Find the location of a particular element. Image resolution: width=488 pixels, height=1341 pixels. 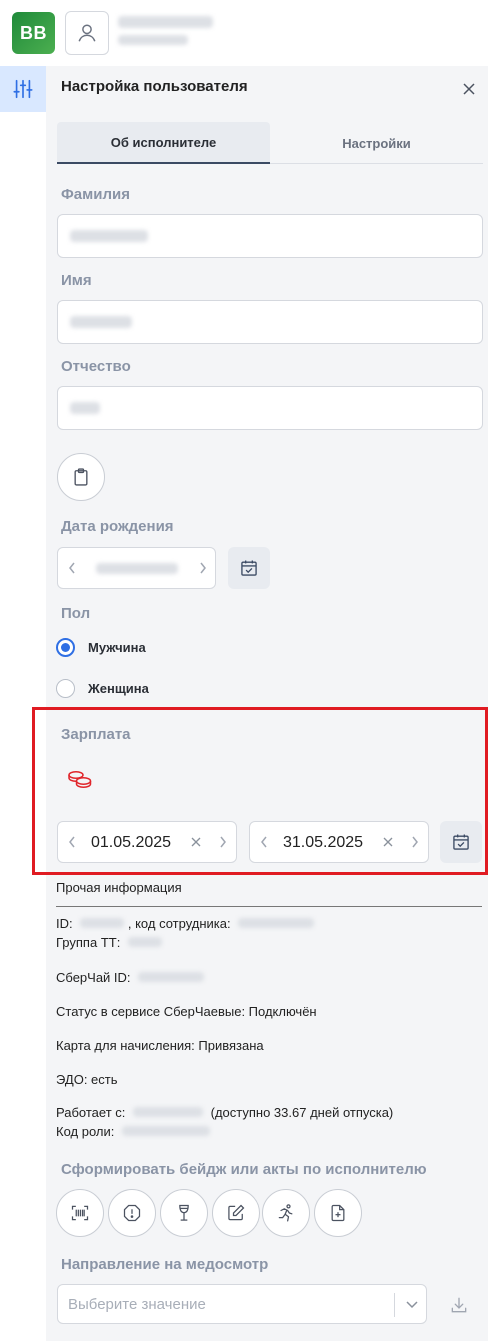

salary-label: Зарплата is located at coordinates (96, 734).